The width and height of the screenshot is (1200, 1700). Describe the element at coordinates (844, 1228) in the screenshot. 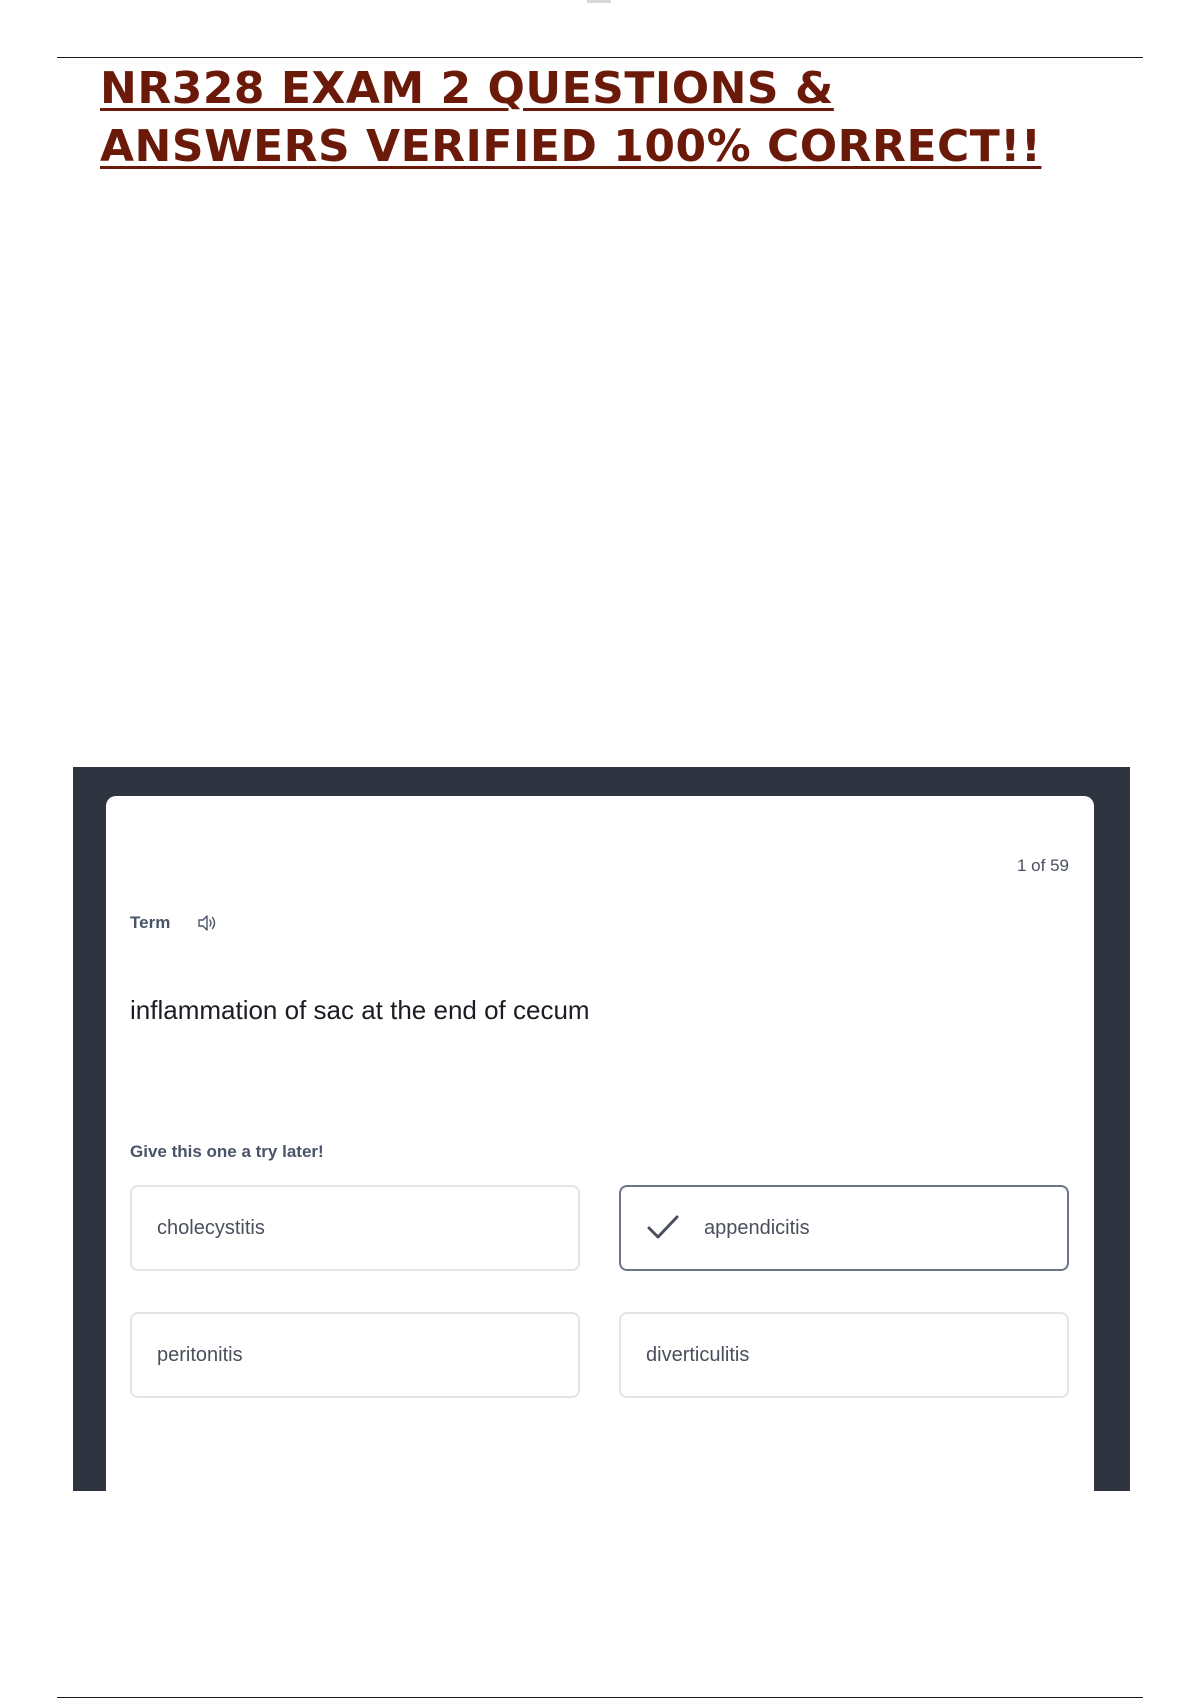

I see `answer-option-appendicitis: appendicitis` at that location.